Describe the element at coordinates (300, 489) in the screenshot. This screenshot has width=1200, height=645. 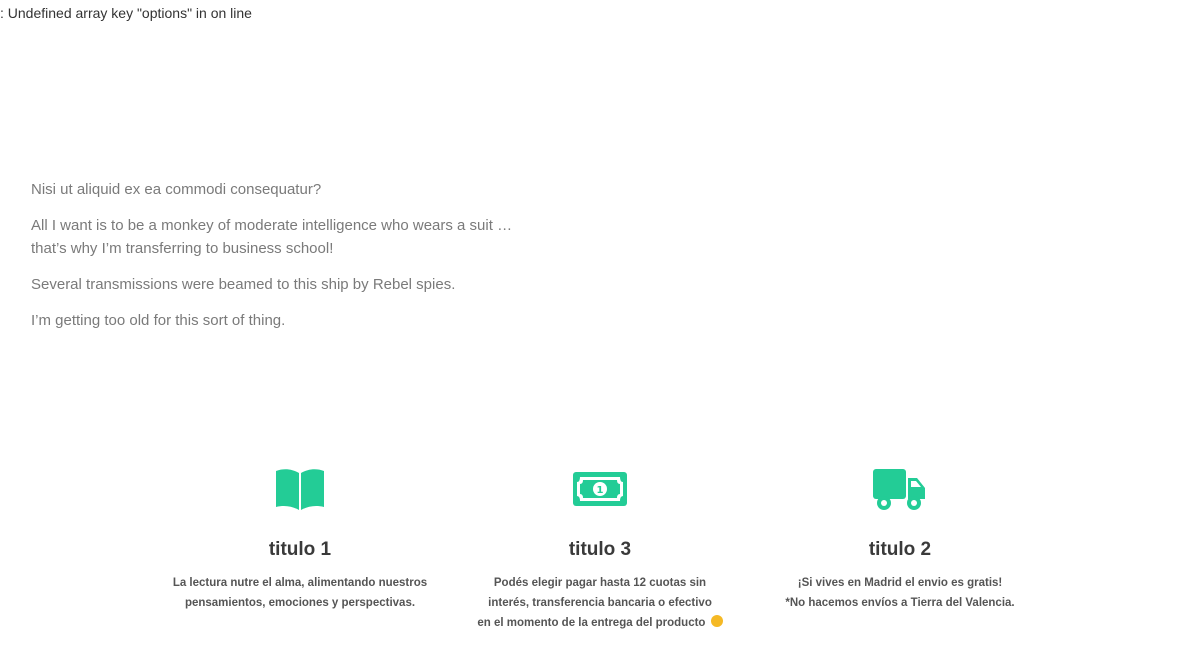
I see `open-book-icon` at that location.